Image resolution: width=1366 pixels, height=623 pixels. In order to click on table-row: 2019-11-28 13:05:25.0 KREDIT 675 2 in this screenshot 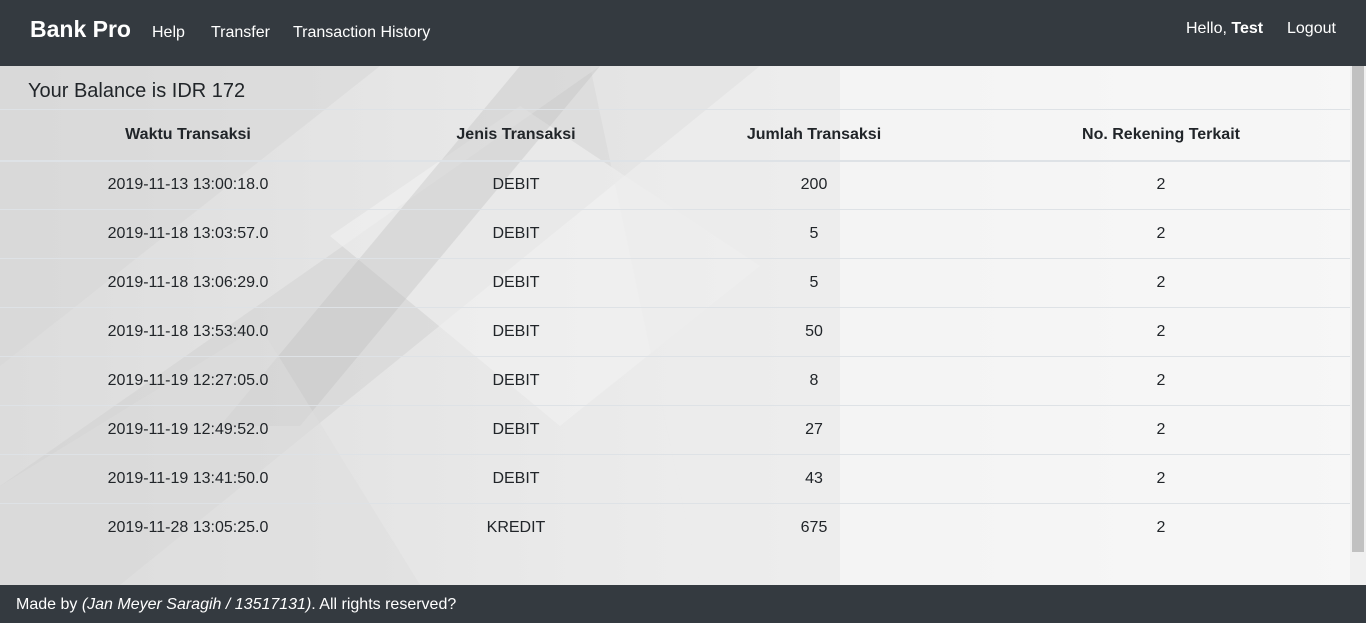, I will do `click(675, 528)`.